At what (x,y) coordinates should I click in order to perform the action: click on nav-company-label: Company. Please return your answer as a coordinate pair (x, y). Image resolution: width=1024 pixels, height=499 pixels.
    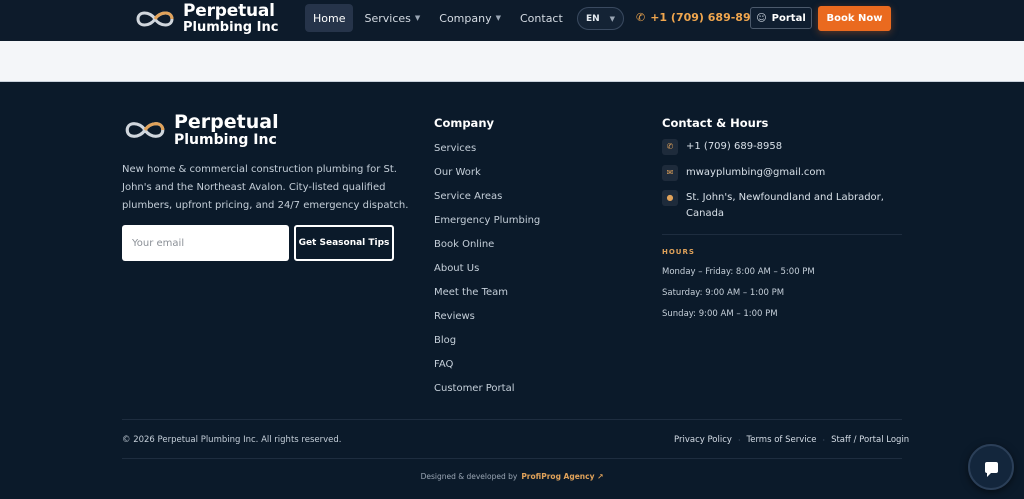
    Looking at the image, I should click on (465, 18).